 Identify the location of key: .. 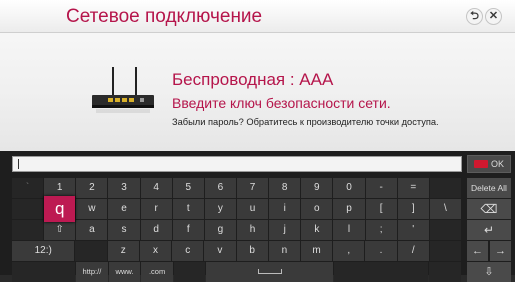
(381, 251).